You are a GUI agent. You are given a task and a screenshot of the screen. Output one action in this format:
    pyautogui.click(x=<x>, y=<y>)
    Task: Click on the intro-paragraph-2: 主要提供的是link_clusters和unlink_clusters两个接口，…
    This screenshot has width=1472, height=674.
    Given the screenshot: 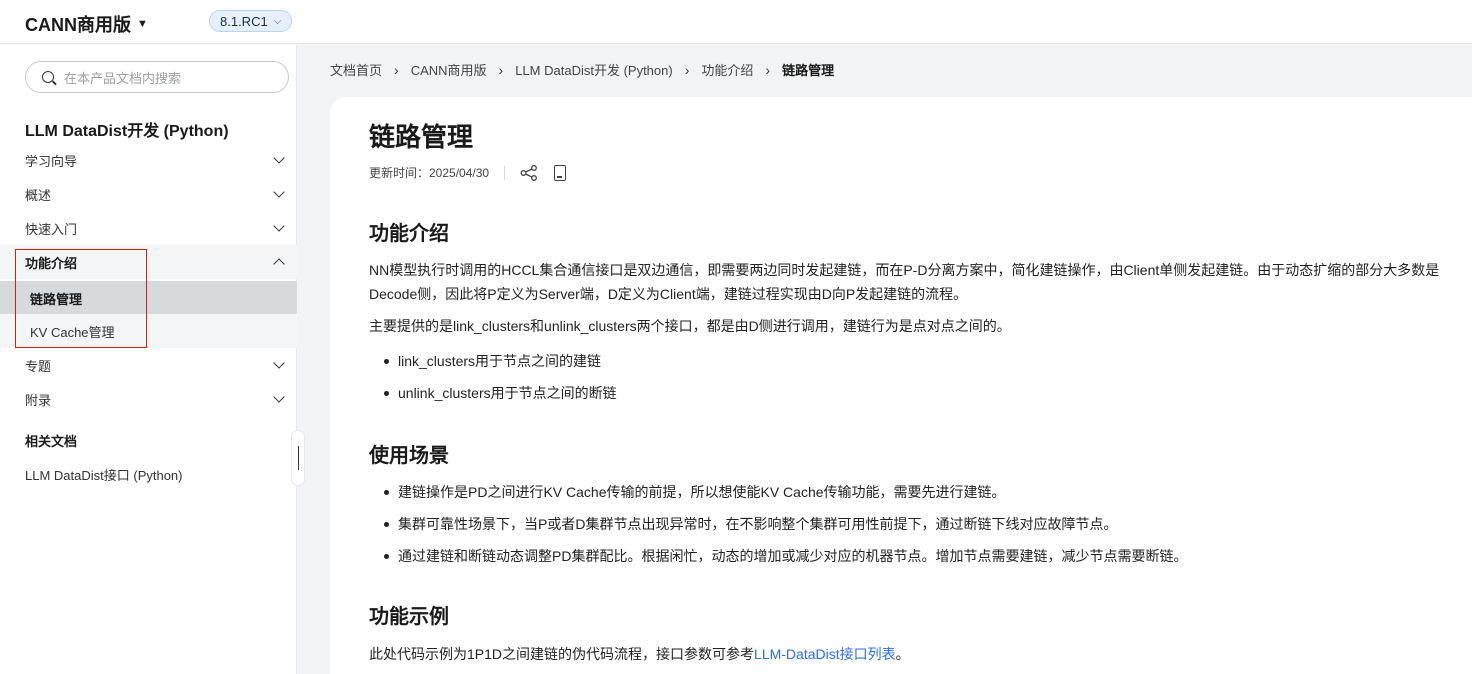 What is the action you would take?
    pyautogui.click(x=690, y=326)
    